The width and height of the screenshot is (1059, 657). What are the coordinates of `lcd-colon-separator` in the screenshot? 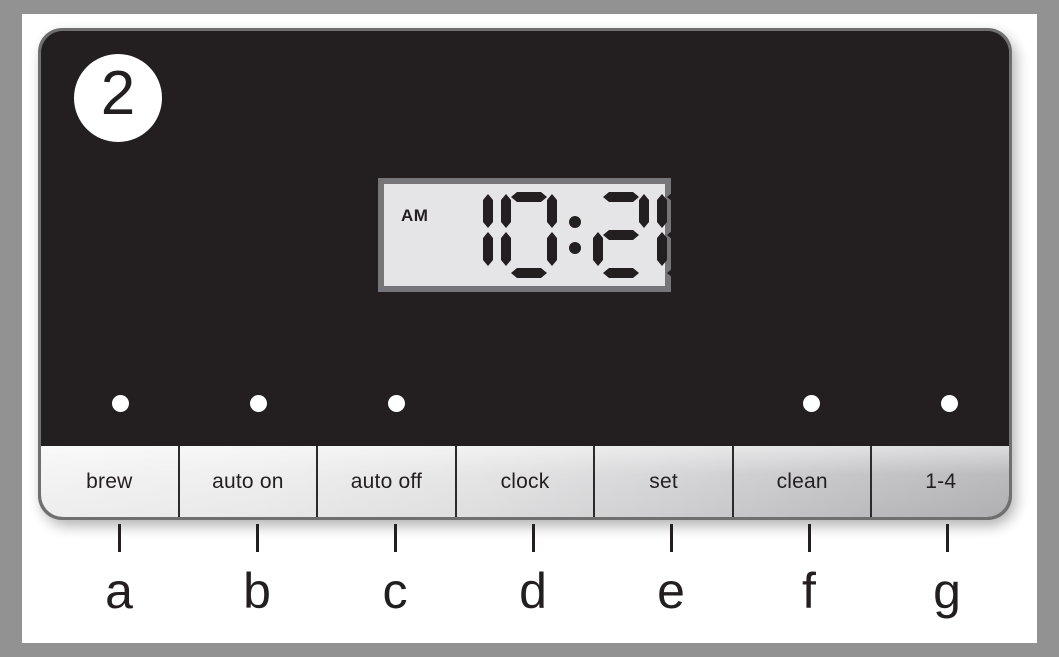 It's located at (575, 235).